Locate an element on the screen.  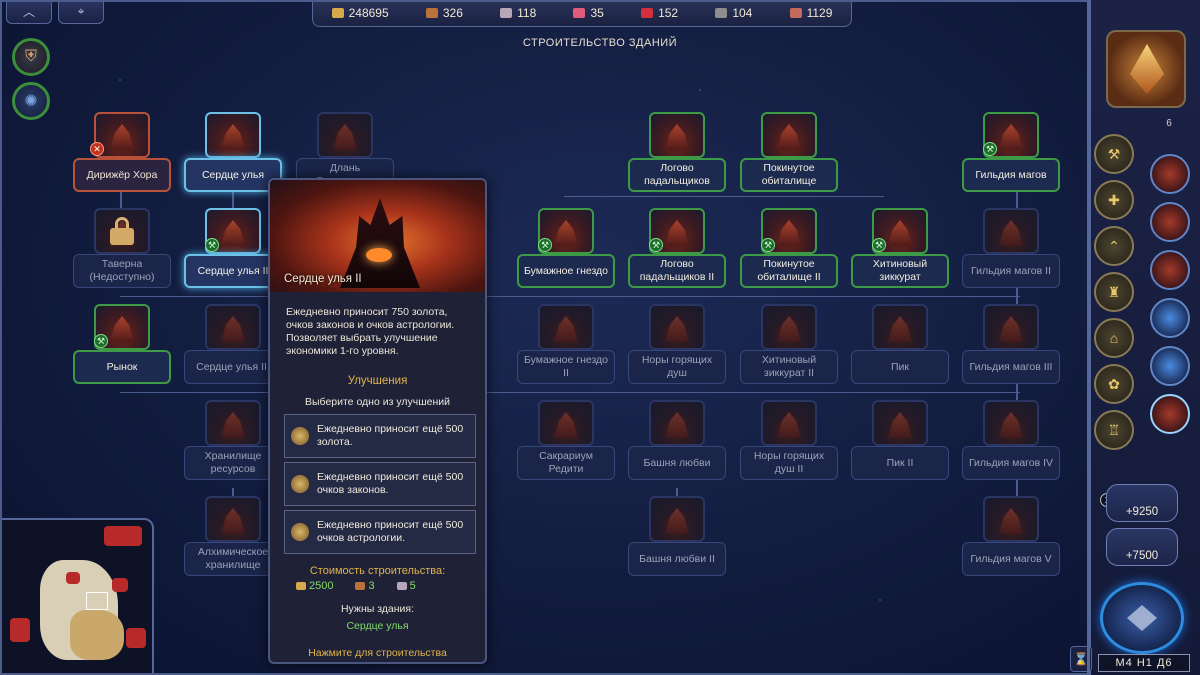
upgrades-subtitle: Выберите одно из улучшений is located at coordinates (377, 402).